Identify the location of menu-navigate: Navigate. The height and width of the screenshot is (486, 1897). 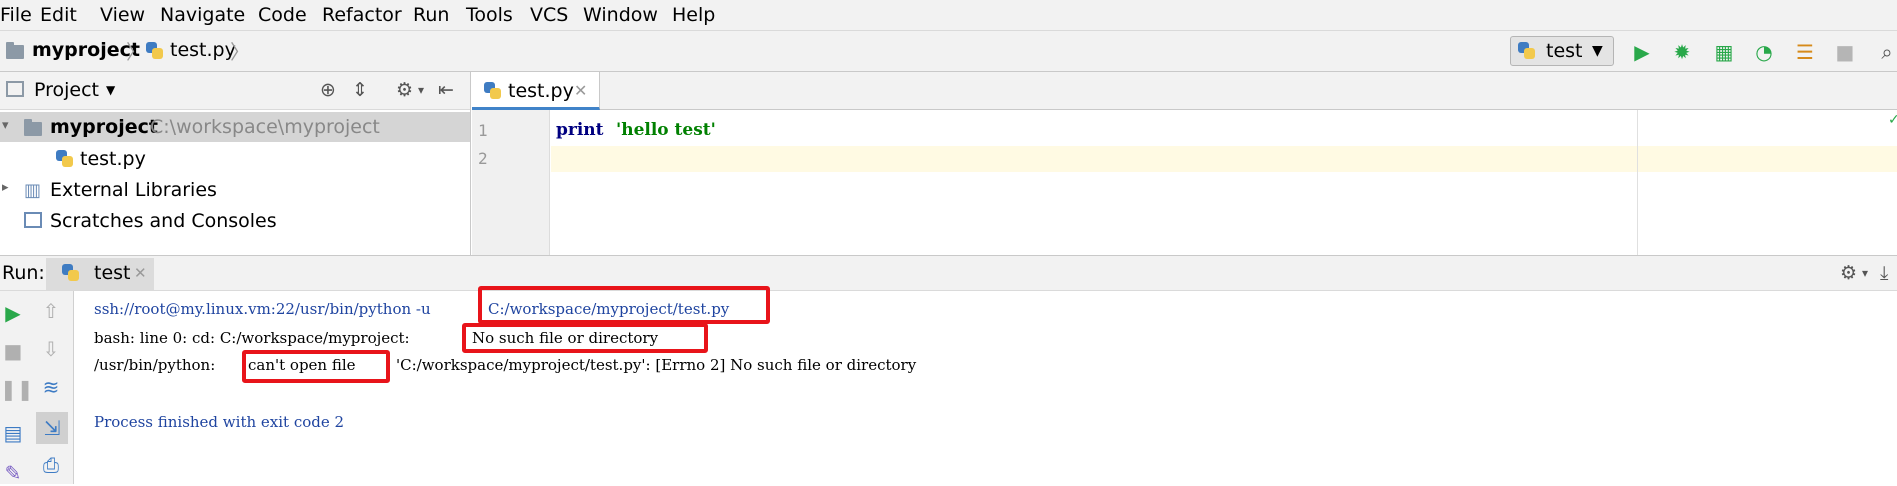
(202, 15).